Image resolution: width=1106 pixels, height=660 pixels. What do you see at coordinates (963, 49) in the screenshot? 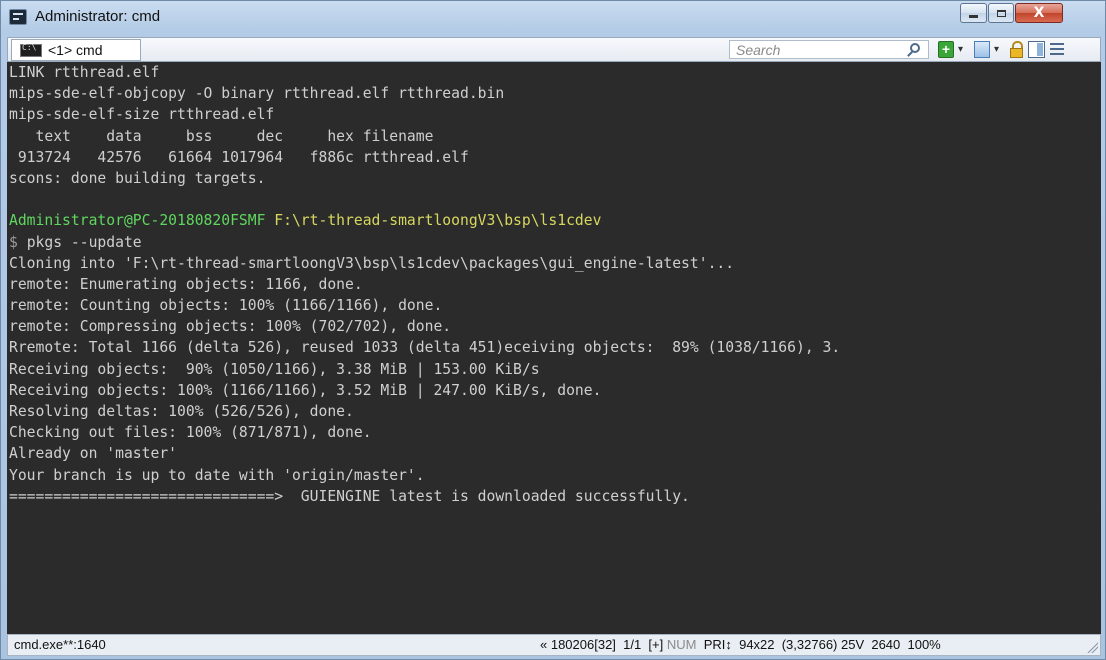
I see `new-console-dropdown-icon: ▾` at bounding box center [963, 49].